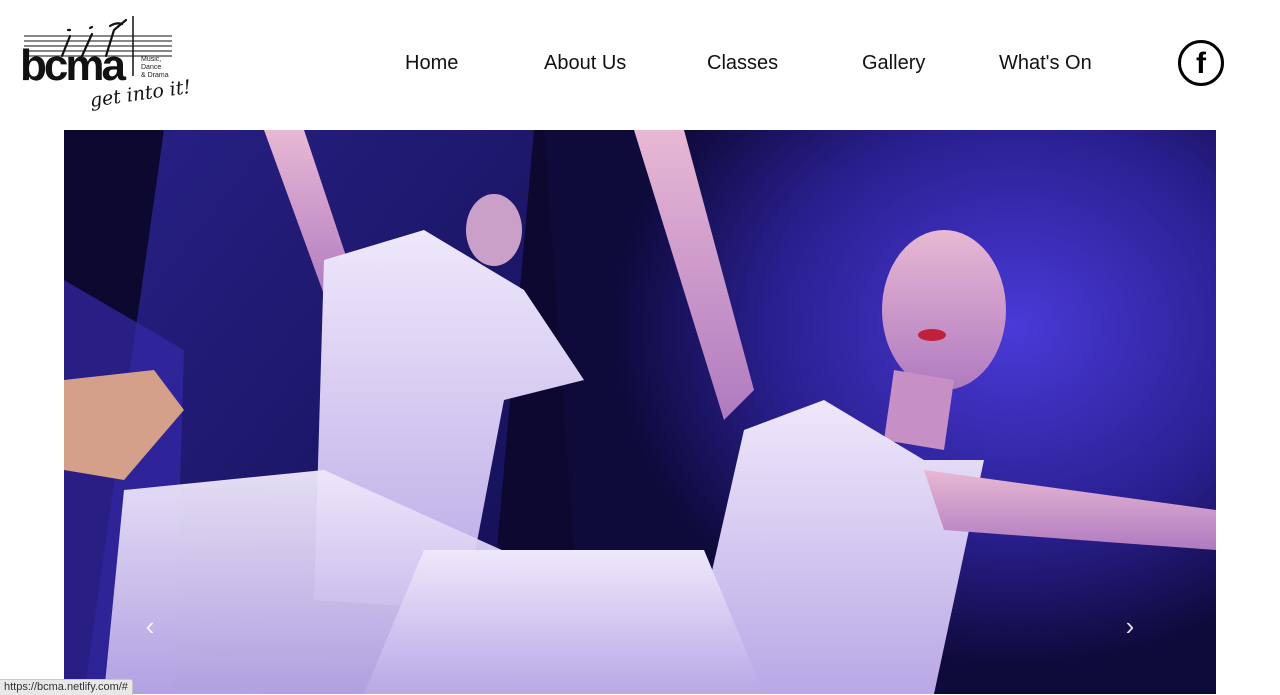 This screenshot has height=695, width=1280. I want to click on main-nav: Home About Us Classes Gallery What's On, so click(640, 66).